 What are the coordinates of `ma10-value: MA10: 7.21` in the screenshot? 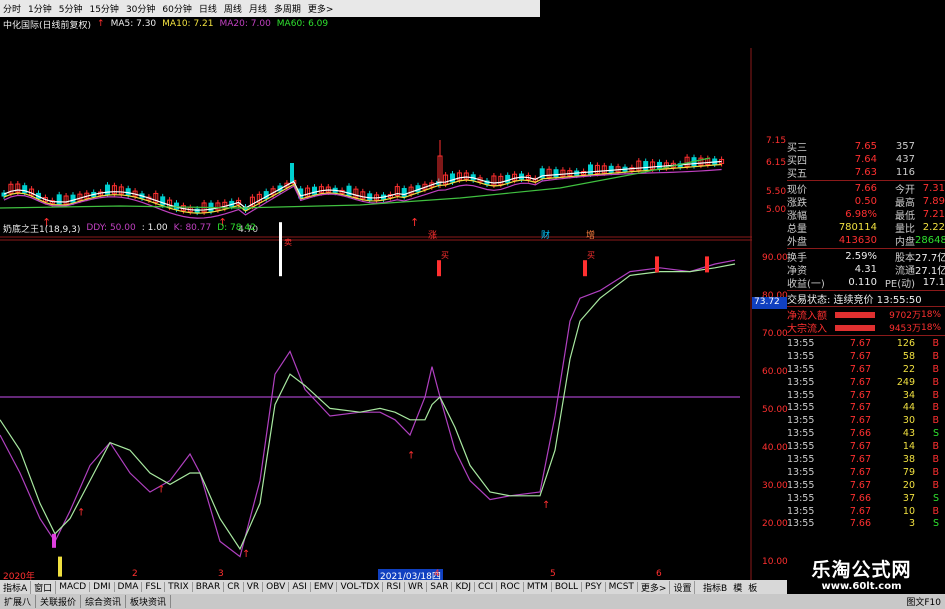 It's located at (188, 24).